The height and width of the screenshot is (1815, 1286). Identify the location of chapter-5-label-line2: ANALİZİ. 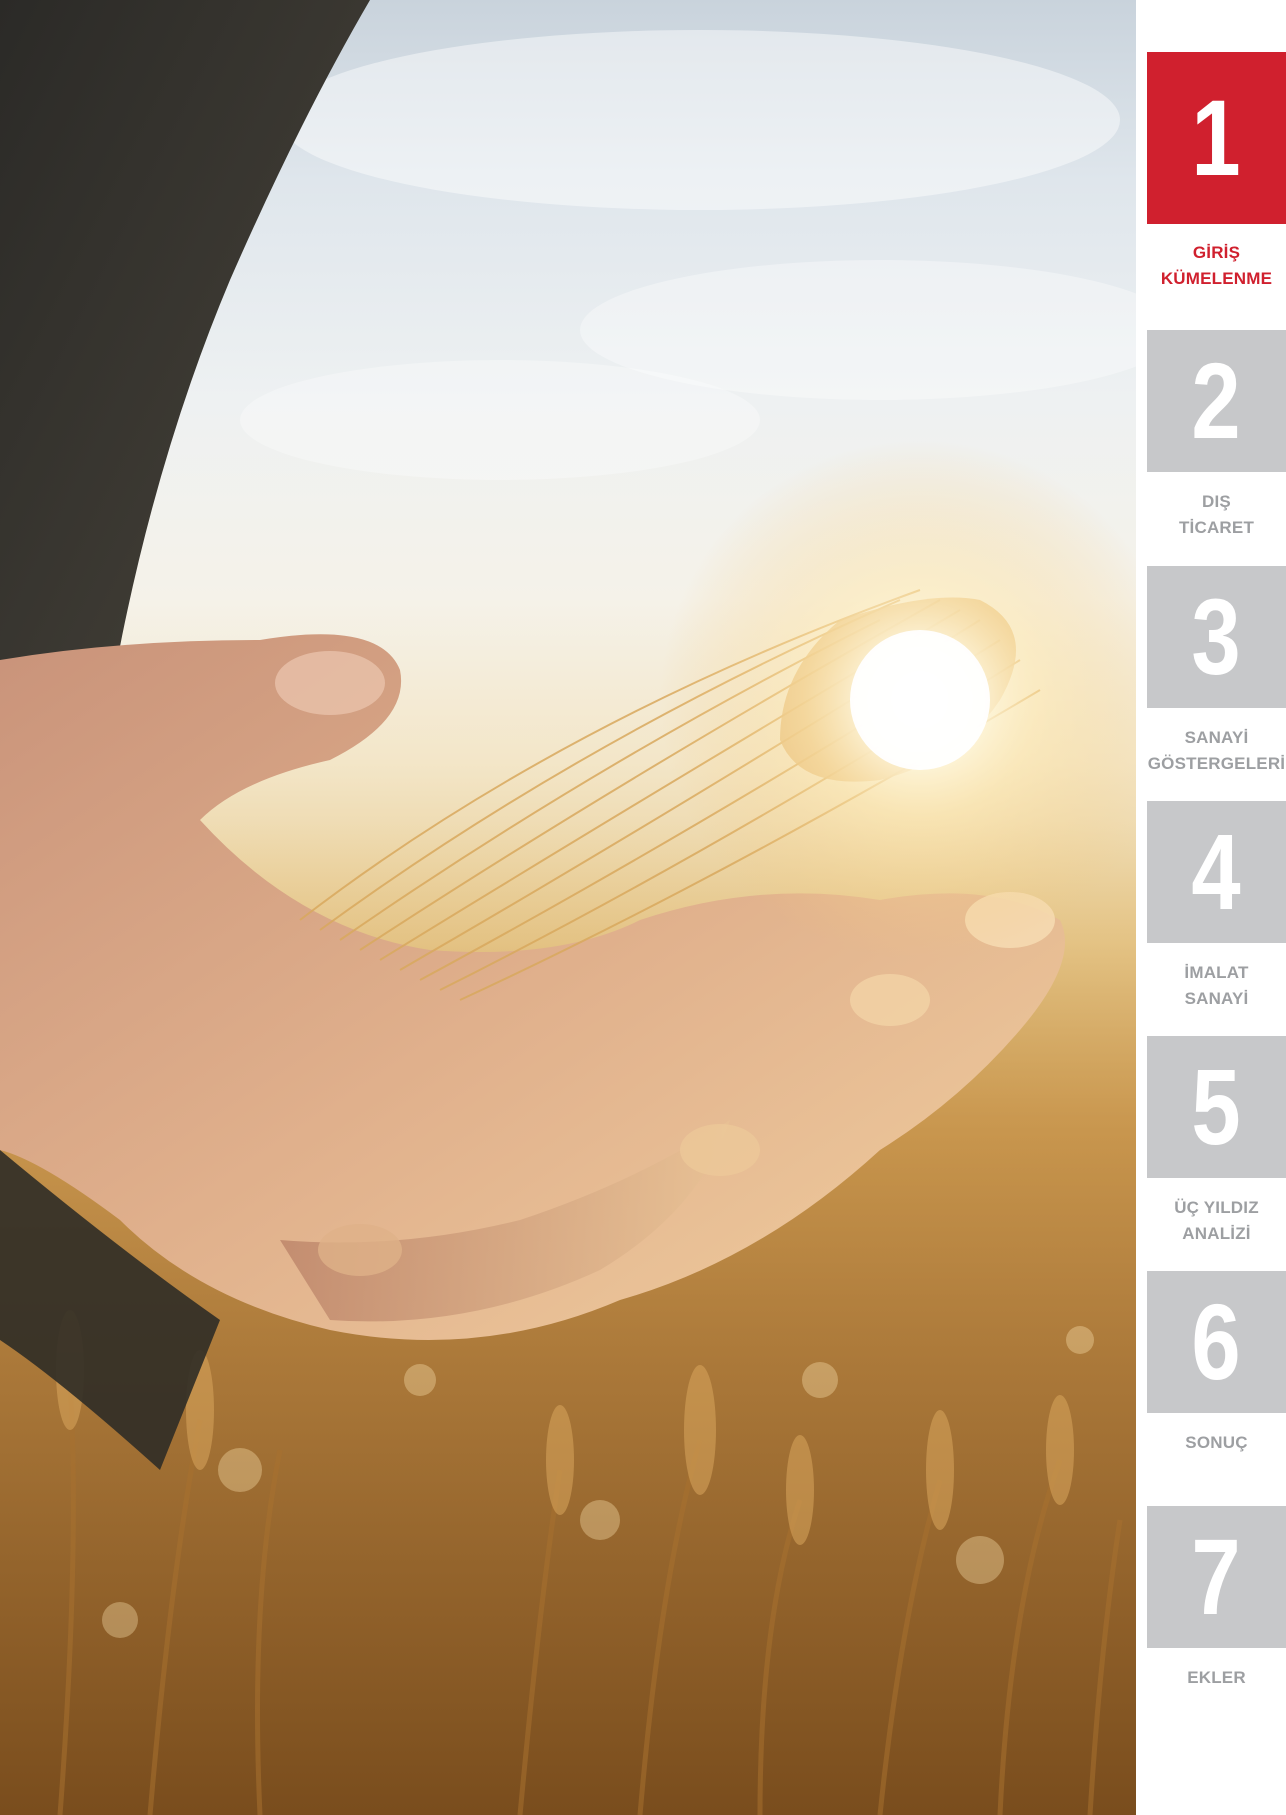
(1216, 1233).